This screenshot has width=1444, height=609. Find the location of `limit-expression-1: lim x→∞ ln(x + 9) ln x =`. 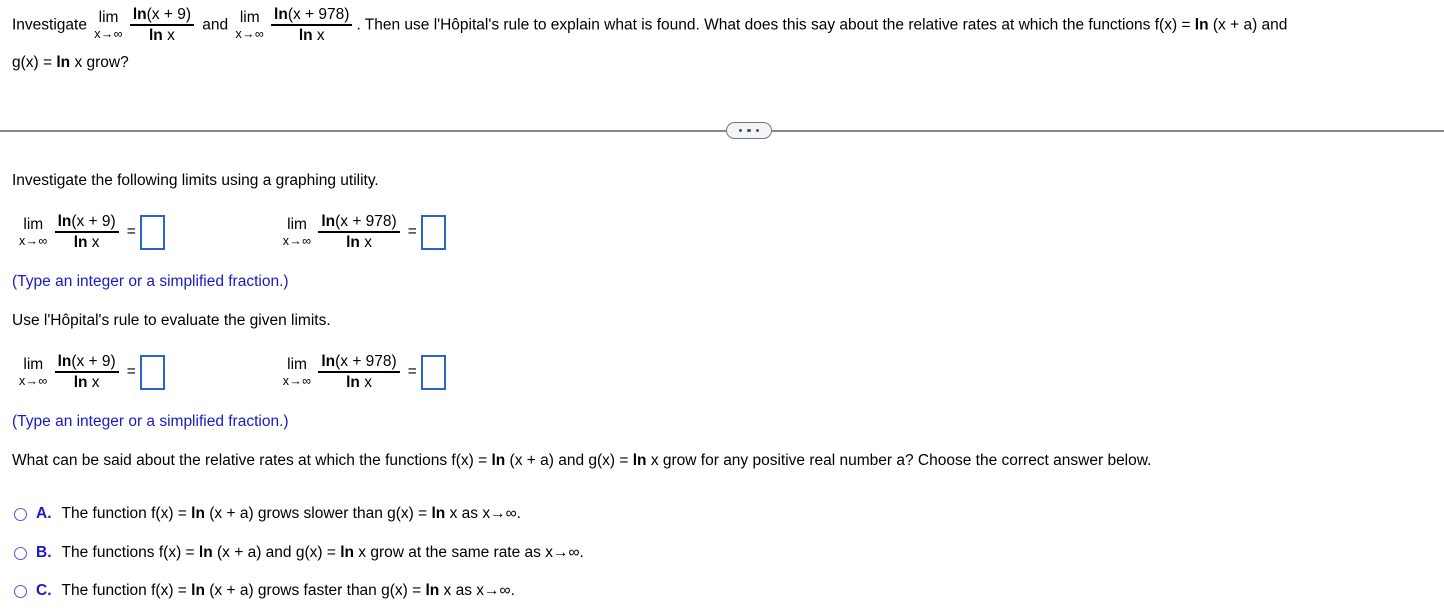

limit-expression-1: lim x→∞ ln(x + 9) ln x = is located at coordinates (90, 232).